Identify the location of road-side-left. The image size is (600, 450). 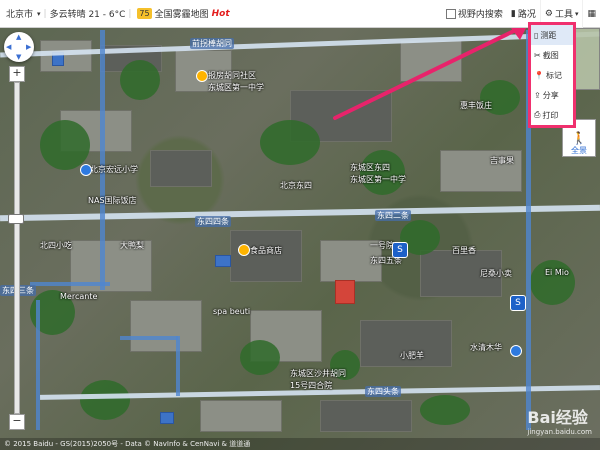
(70, 284).